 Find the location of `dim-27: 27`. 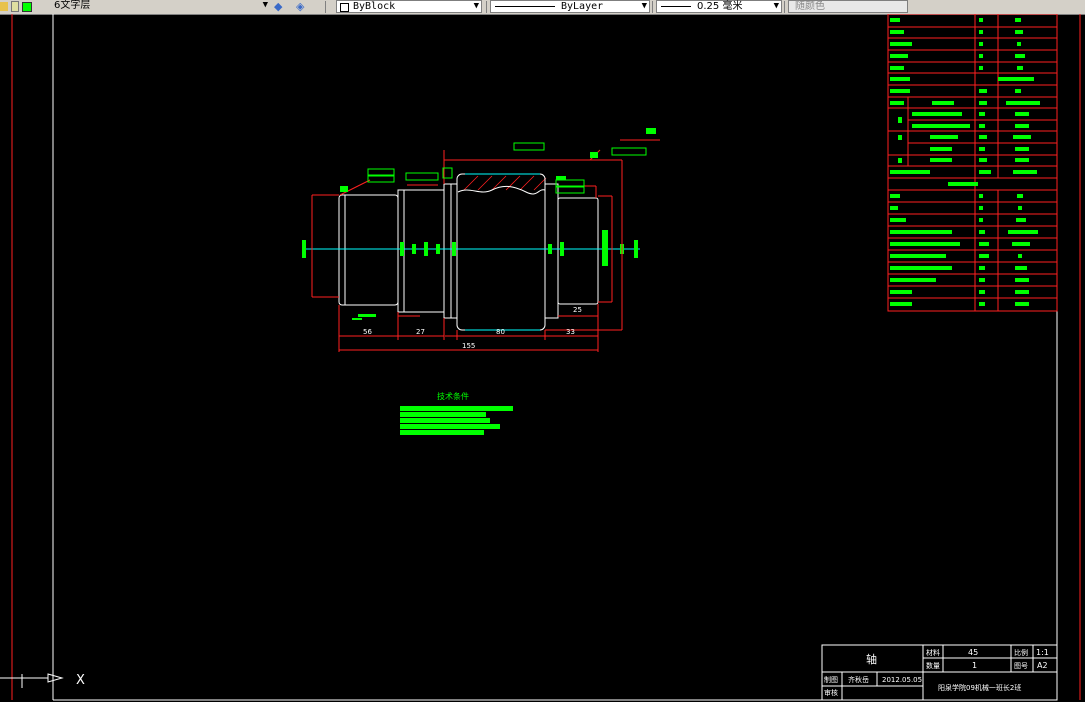

dim-27: 27 is located at coordinates (420, 332).